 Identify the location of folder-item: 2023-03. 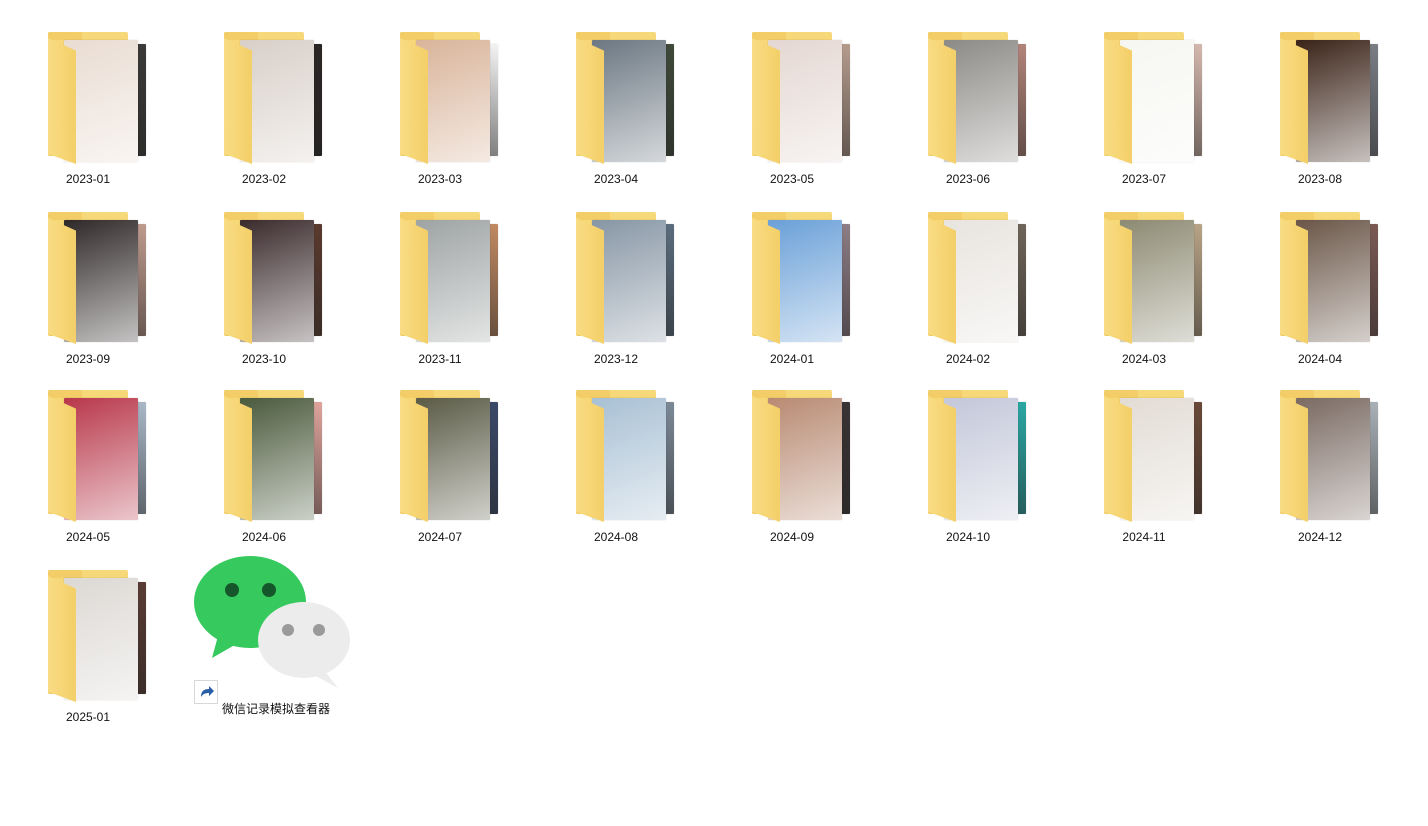
(440, 97).